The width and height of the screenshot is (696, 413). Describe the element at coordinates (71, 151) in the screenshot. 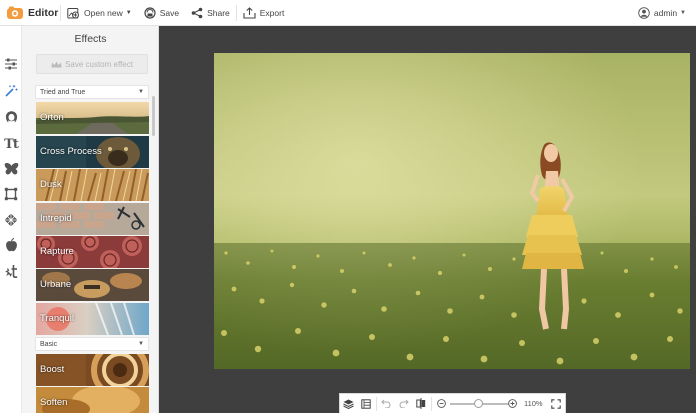

I see `effect-label: Cross Process` at that location.